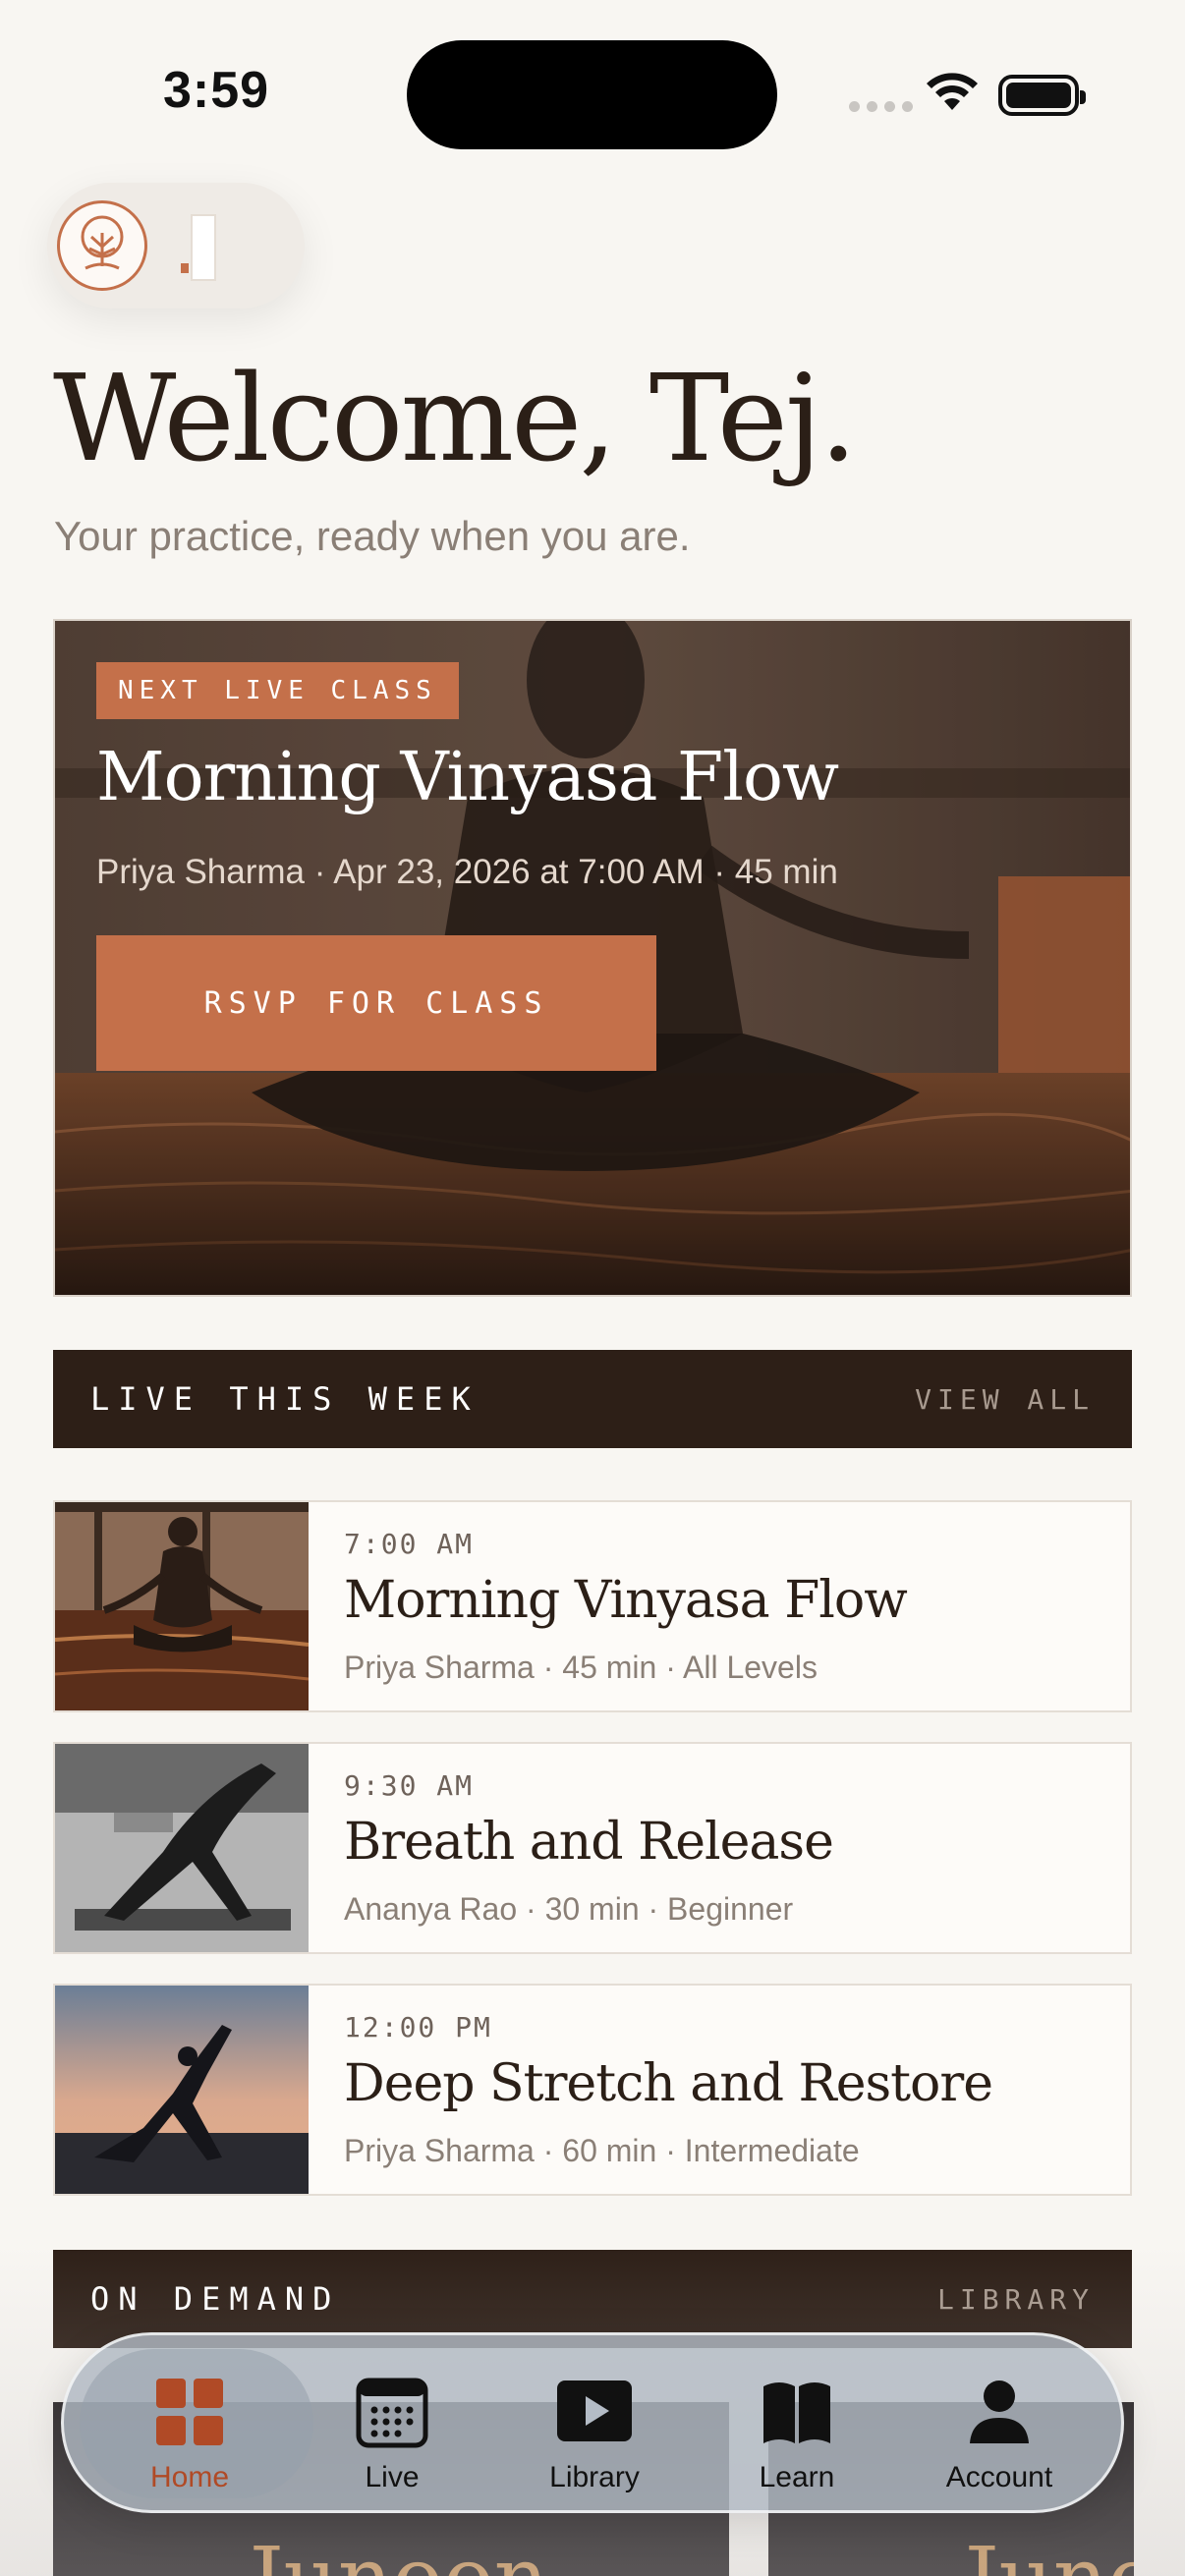 The width and height of the screenshot is (1185, 2576). What do you see at coordinates (373, 536) in the screenshot?
I see `page-subtitle: Your practice, ready when you are.` at bounding box center [373, 536].